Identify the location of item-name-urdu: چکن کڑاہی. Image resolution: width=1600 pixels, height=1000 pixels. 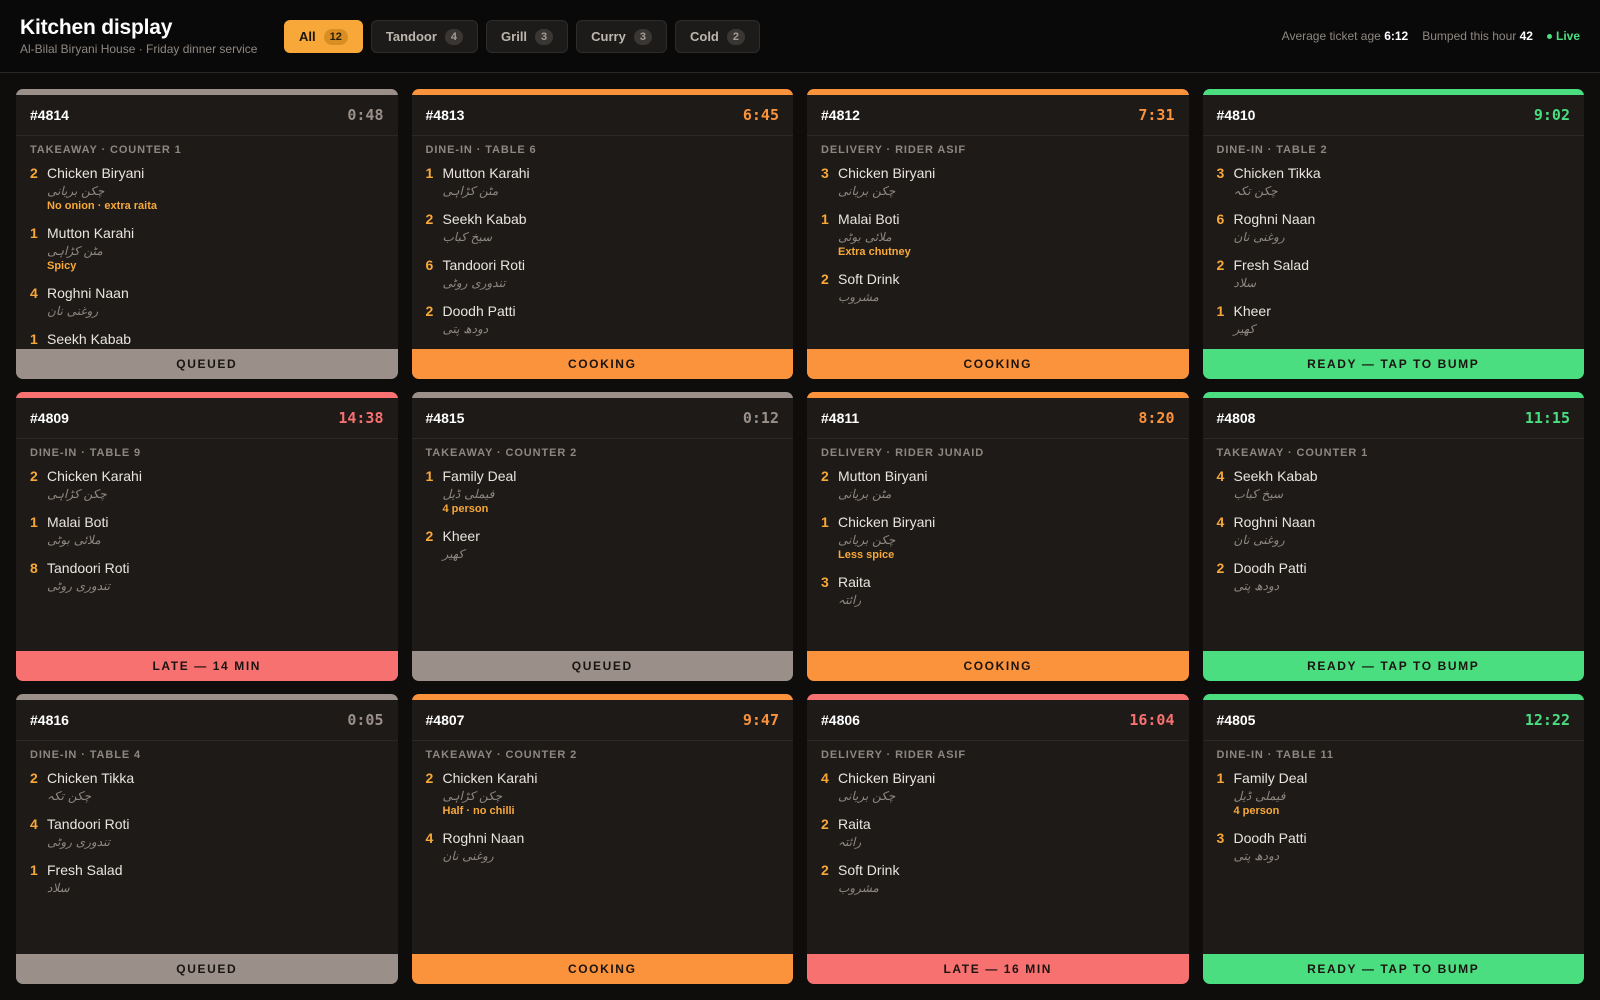
(77, 493).